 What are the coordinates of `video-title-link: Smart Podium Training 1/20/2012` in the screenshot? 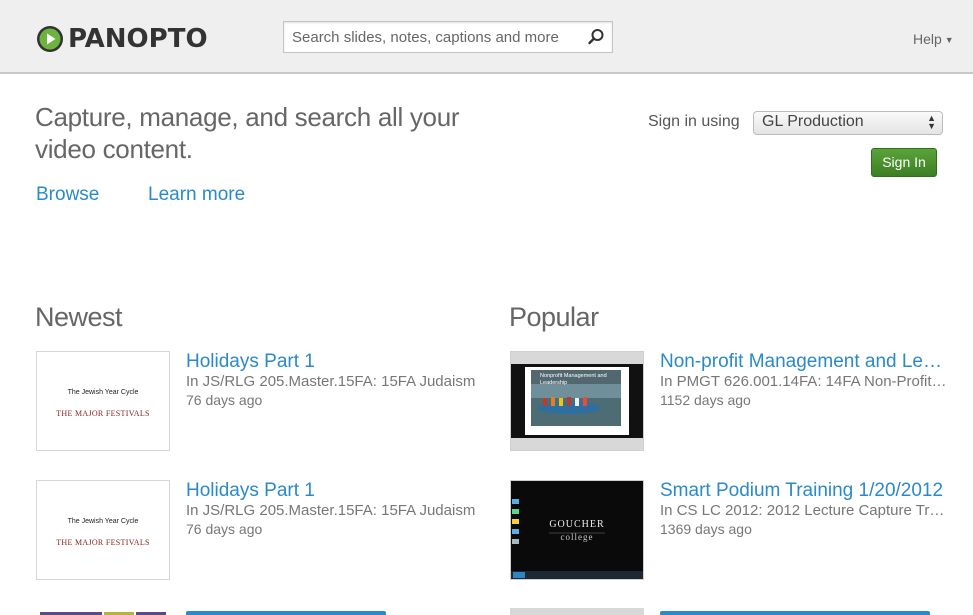 It's located at (805, 491).